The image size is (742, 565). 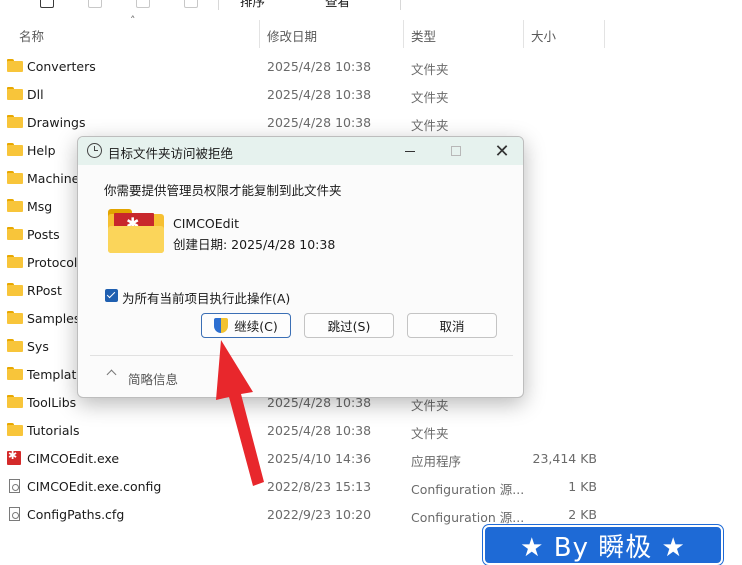 I want to click on list-item: Drawings 2025/4/28 10:38 文件夹, so click(x=371, y=122).